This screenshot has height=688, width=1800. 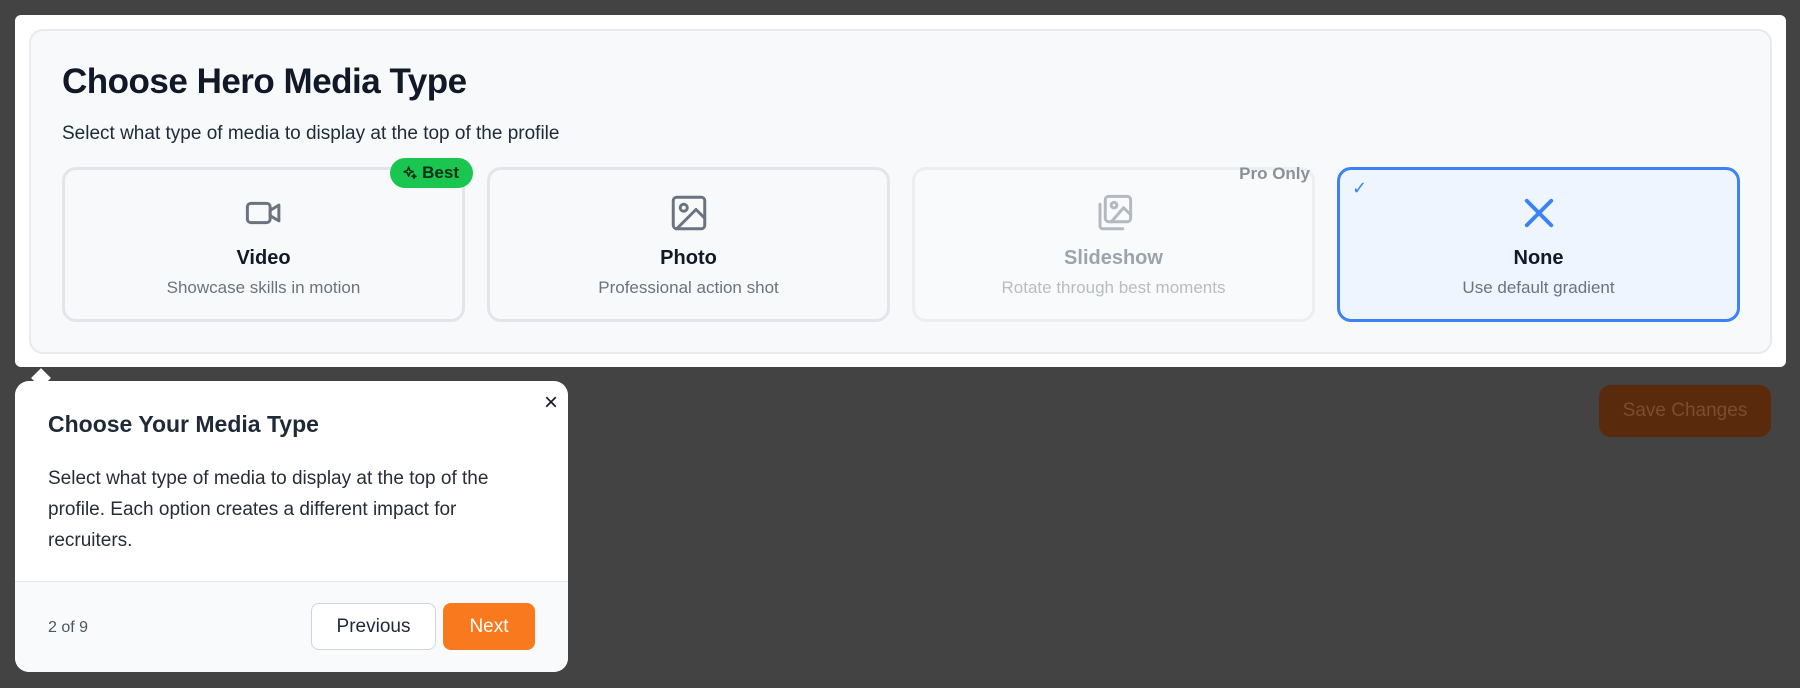 I want to click on tour-title: Choose Your Media Type, so click(x=183, y=424).